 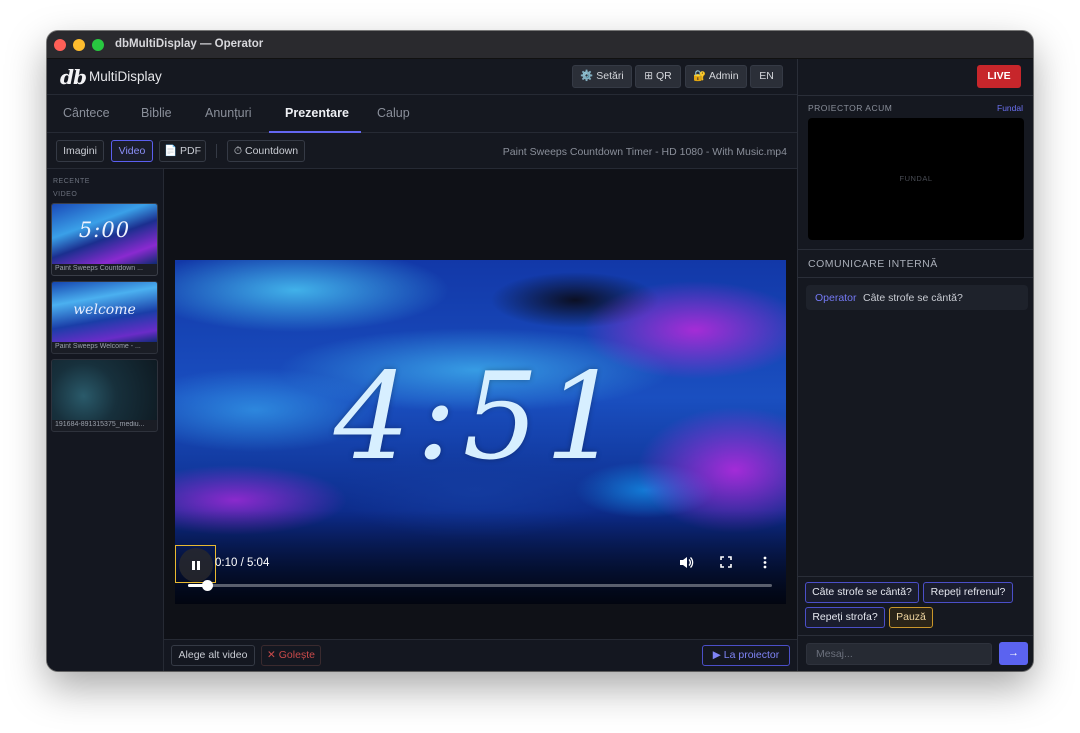 What do you see at coordinates (913, 298) in the screenshot?
I see `message-text: Câte strofe se cântă?` at bounding box center [913, 298].